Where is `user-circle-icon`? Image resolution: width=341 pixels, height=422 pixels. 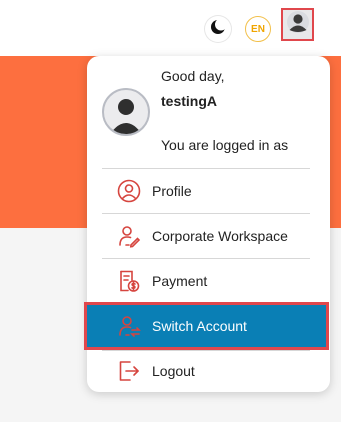 user-circle-icon is located at coordinates (129, 191).